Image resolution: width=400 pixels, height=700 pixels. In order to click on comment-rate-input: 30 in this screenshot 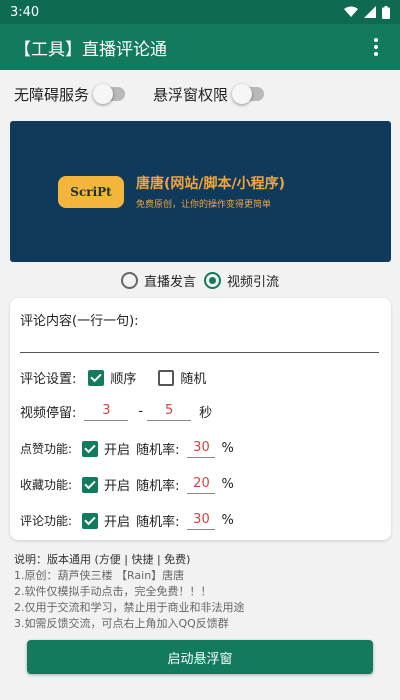, I will do `click(201, 521)`.